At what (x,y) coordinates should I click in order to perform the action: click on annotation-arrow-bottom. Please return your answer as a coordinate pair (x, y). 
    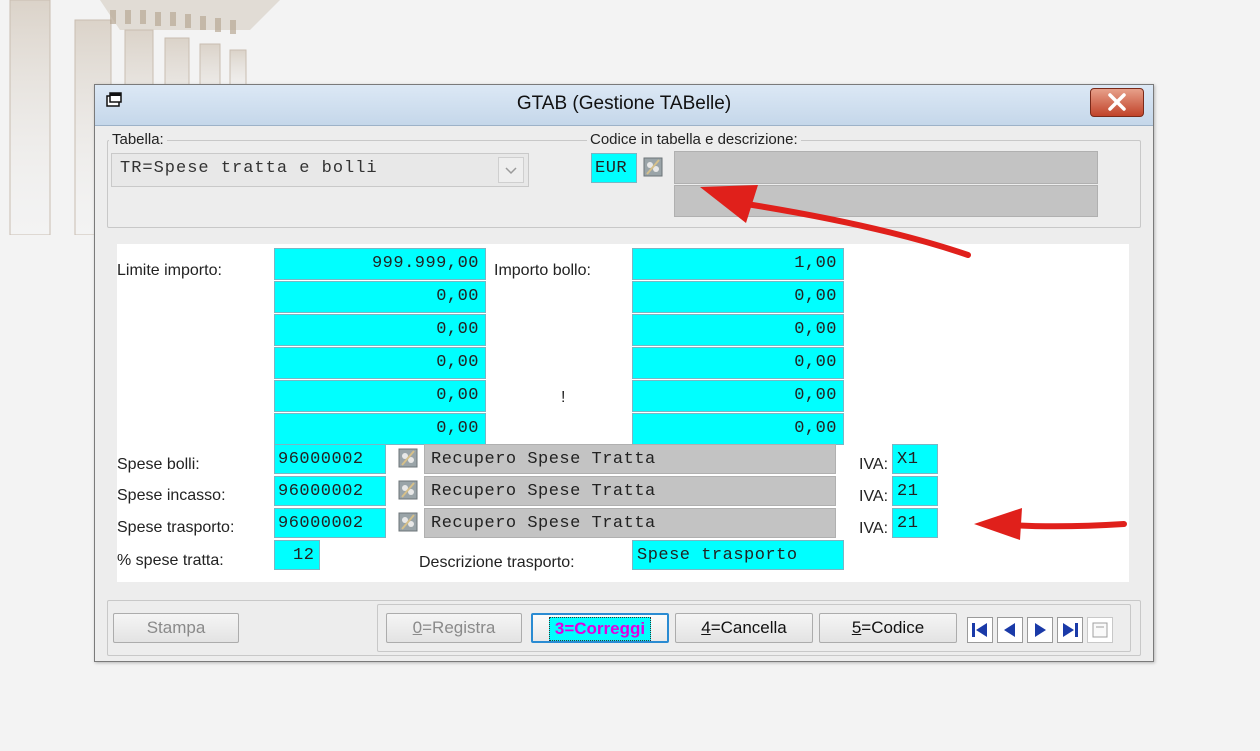
    Looking at the image, I should click on (1050, 524).